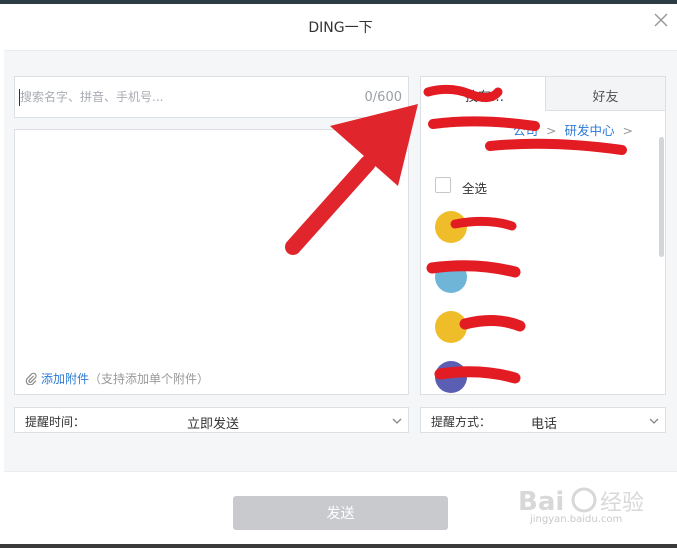 This screenshot has height=548, width=677. Describe the element at coordinates (31, 379) in the screenshot. I see `paperclip-icon` at that location.